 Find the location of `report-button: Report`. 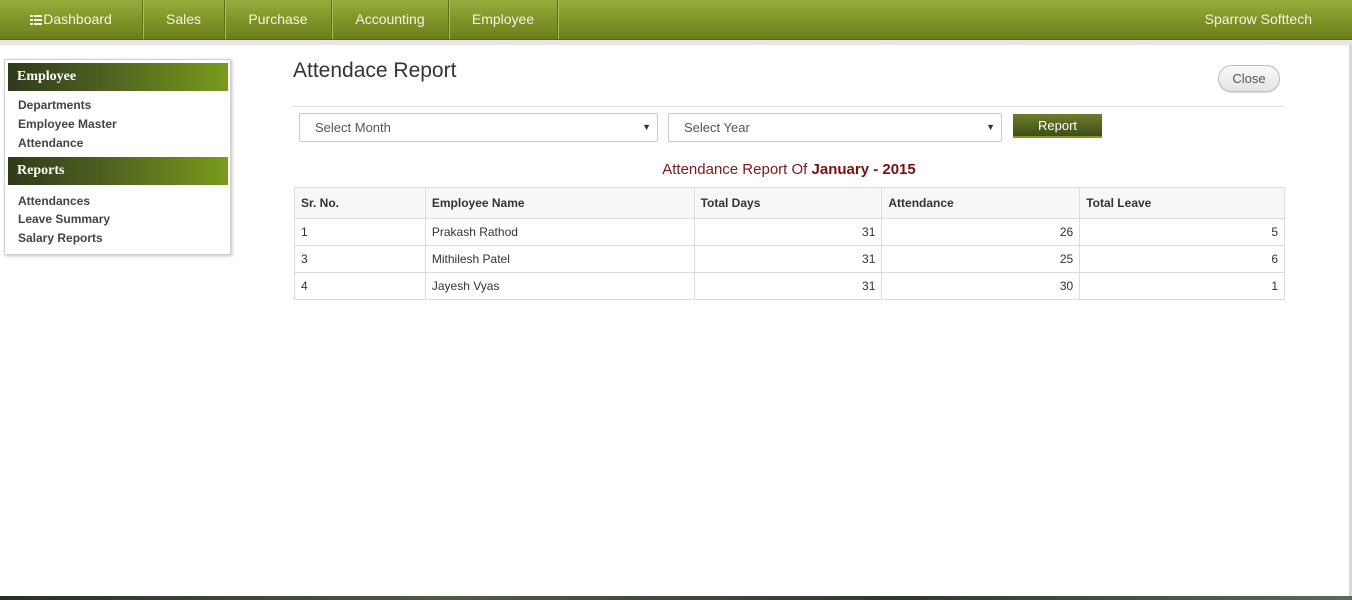

report-button: Report is located at coordinates (1057, 126).